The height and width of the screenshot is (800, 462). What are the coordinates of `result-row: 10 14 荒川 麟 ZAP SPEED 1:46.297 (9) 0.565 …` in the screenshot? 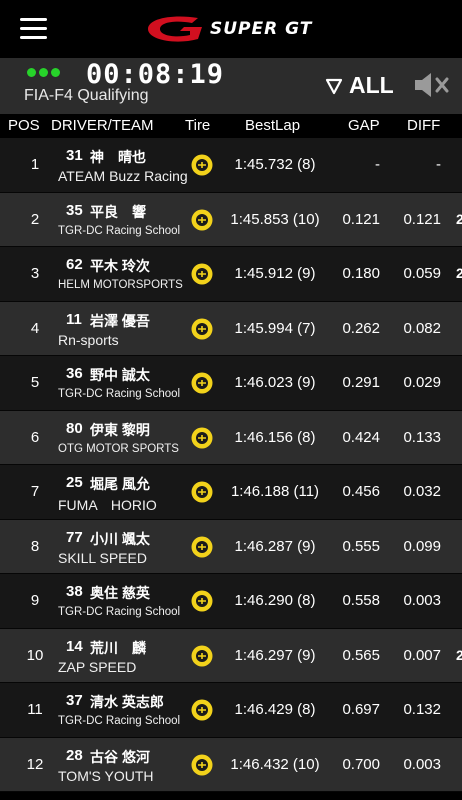 It's located at (231, 655).